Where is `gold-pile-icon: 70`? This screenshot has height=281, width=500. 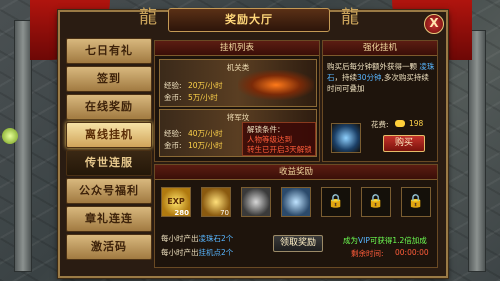
gold-pile-icon: 70 is located at coordinates (216, 202).